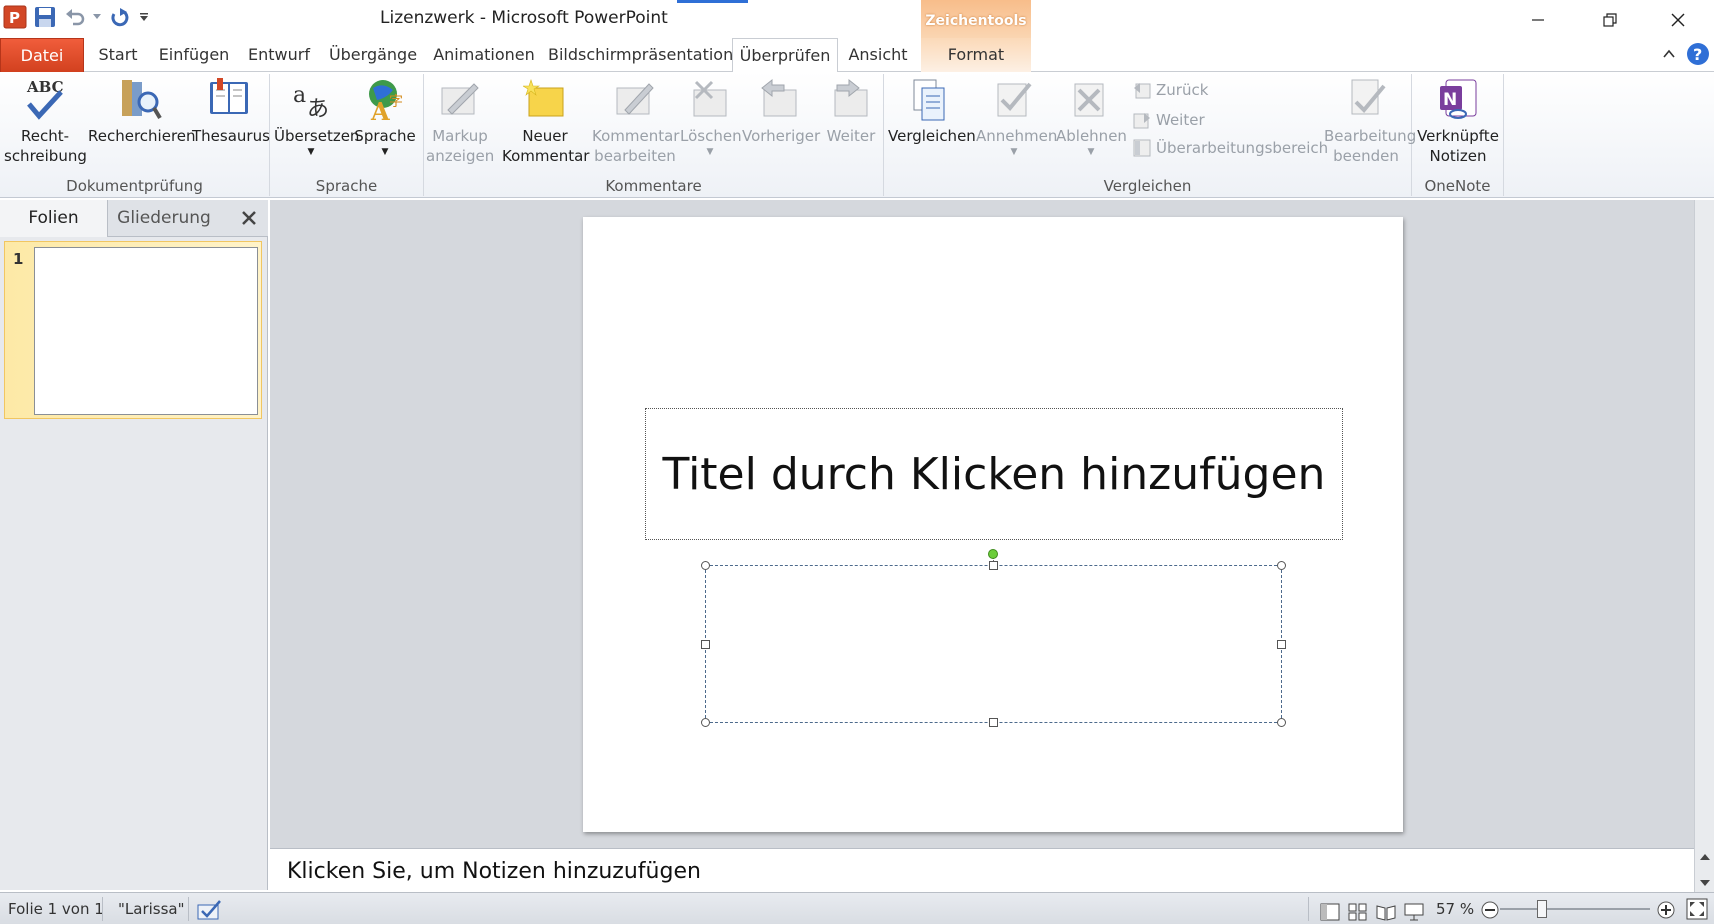 The height and width of the screenshot is (924, 1714). Describe the element at coordinates (1142, 148) in the screenshot. I see `reviewing-pane-icon` at that location.